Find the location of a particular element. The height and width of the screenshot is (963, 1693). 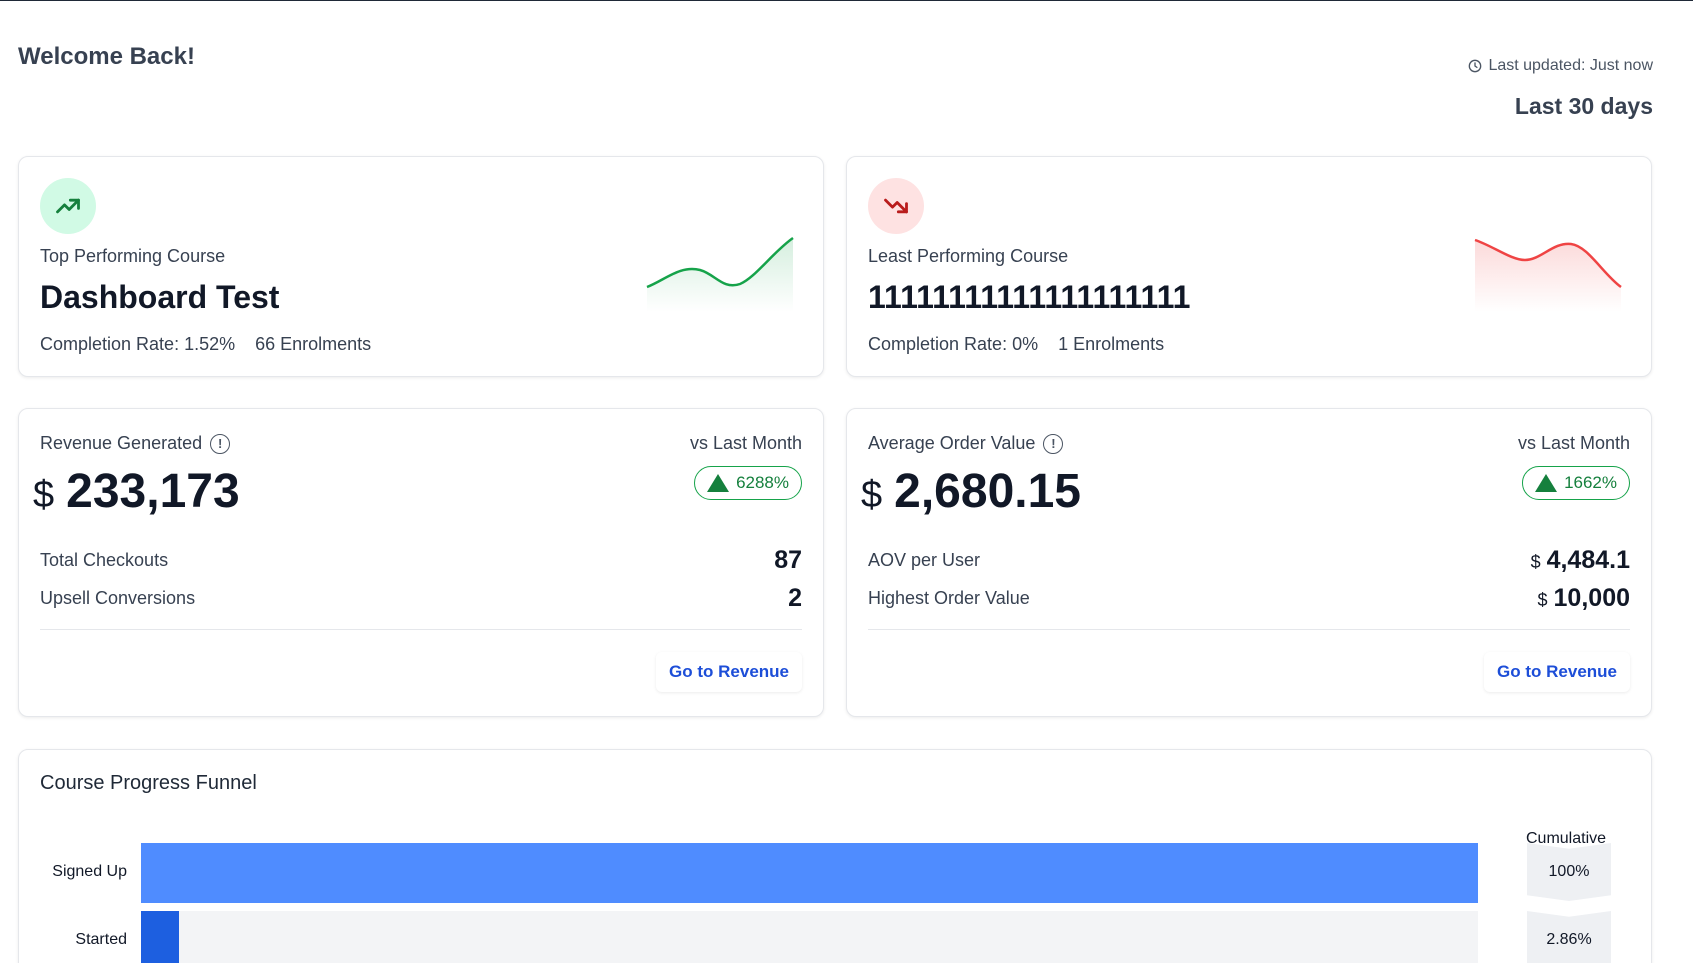

aov-label: Average Order Value ! is located at coordinates (966, 443).